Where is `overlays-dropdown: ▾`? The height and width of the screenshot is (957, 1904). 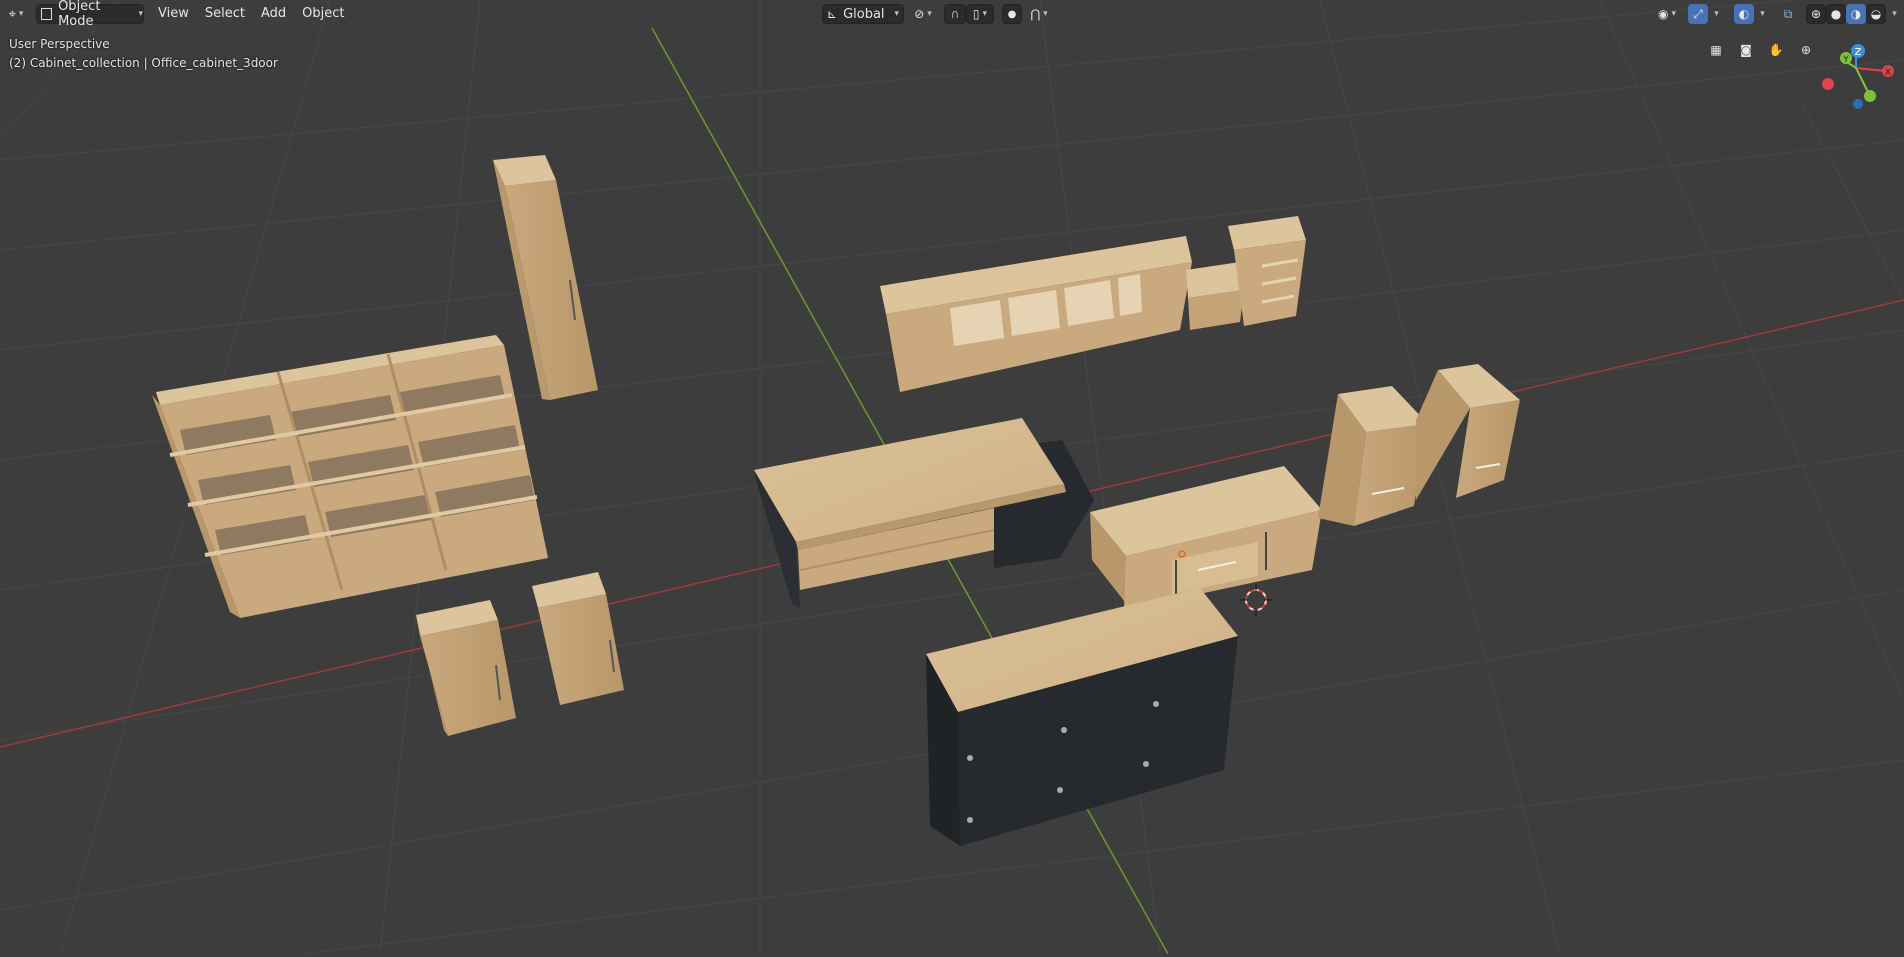 overlays-dropdown: ▾ is located at coordinates (1761, 14).